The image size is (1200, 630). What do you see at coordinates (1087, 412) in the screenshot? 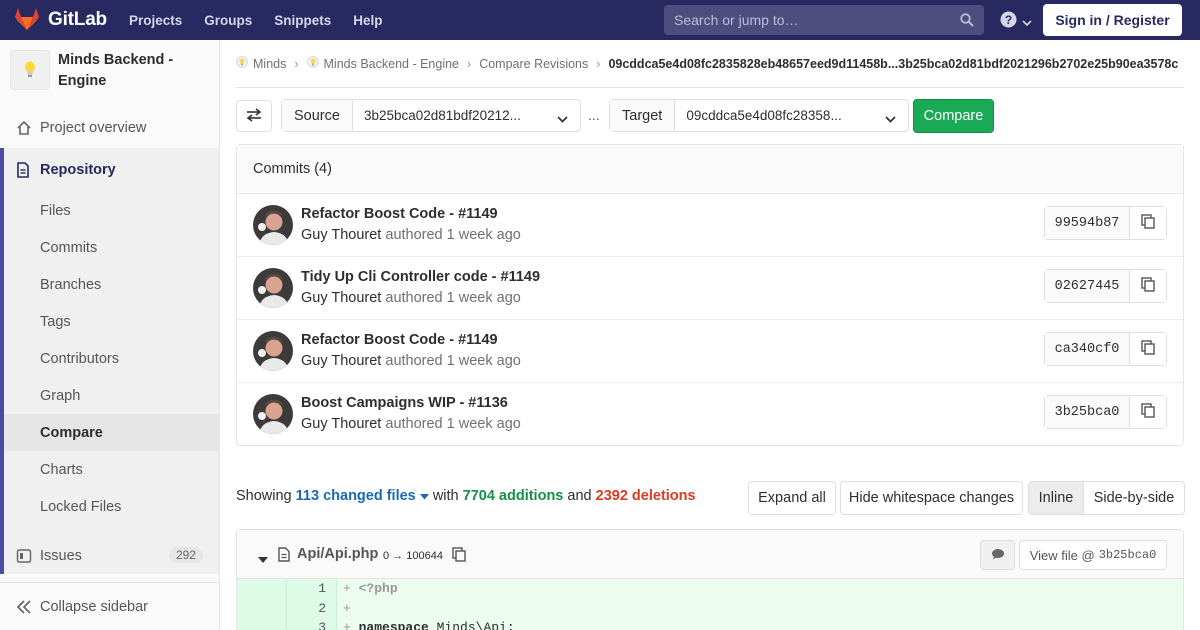
I see `commit-sha-link: 3b25bca0` at bounding box center [1087, 412].